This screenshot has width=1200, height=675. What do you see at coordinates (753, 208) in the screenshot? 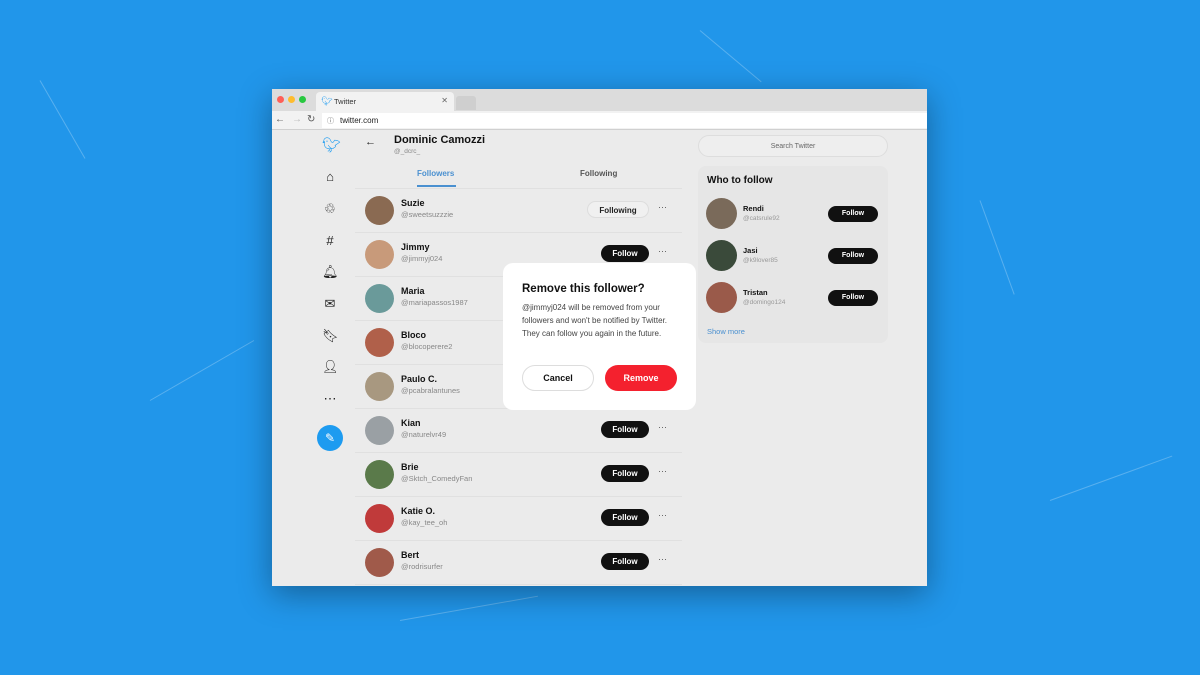
I see `suggestion-name: Rendi` at bounding box center [753, 208].